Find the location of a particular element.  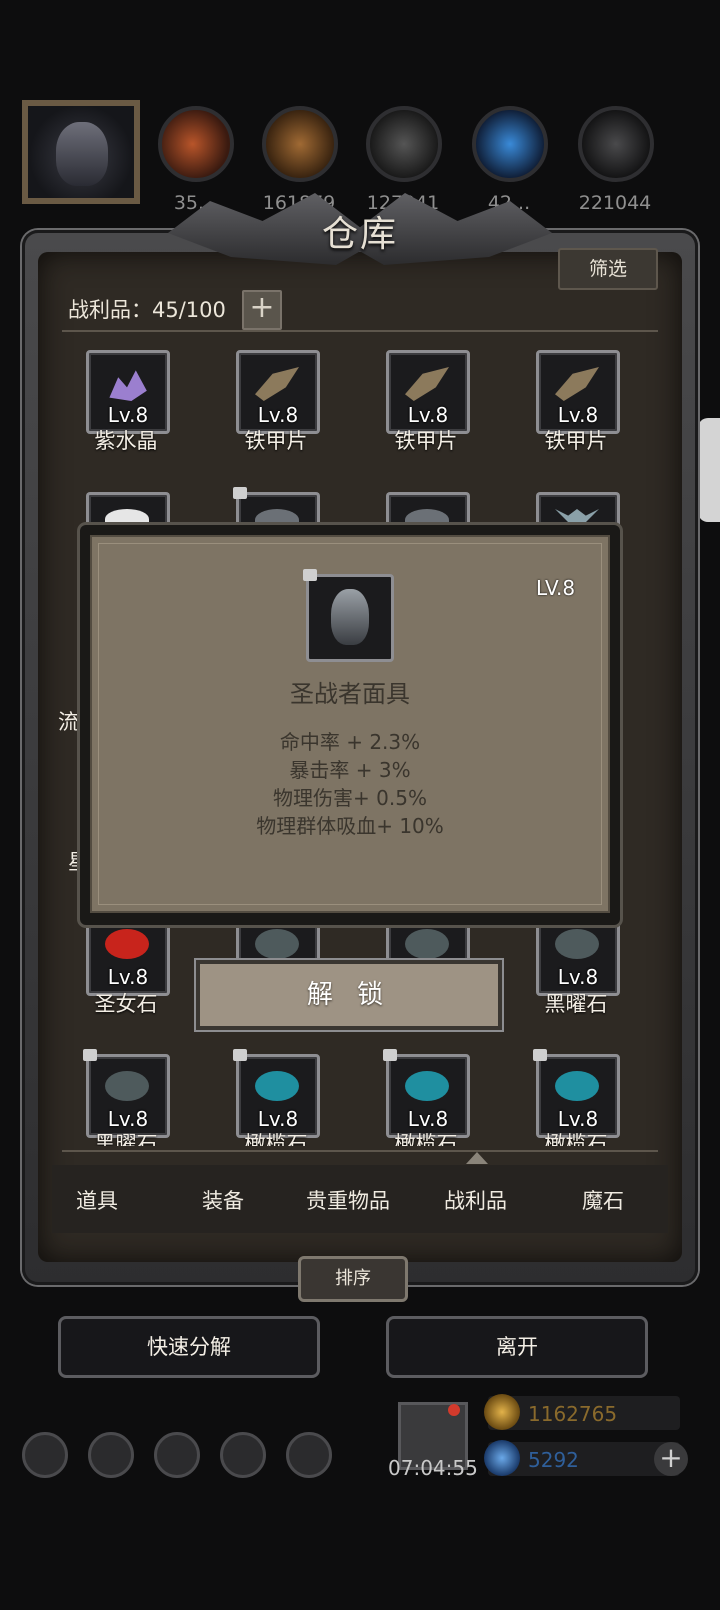

gift-timer: 07:04:55 is located at coordinates (433, 1468).